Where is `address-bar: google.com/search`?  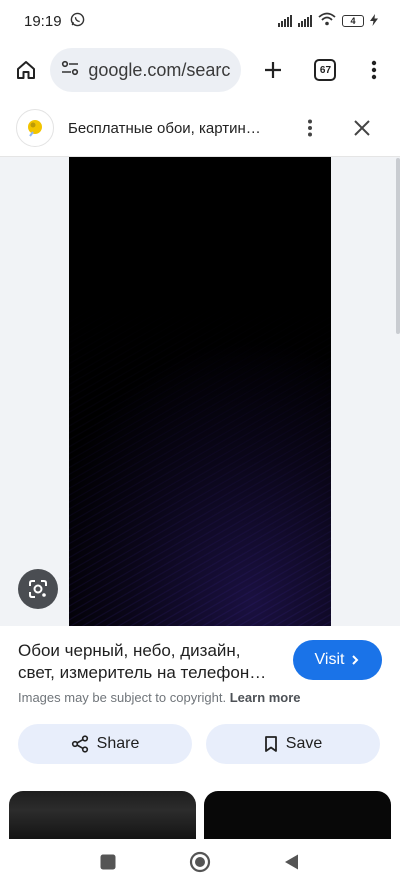 address-bar: google.com/search is located at coordinates (145, 70).